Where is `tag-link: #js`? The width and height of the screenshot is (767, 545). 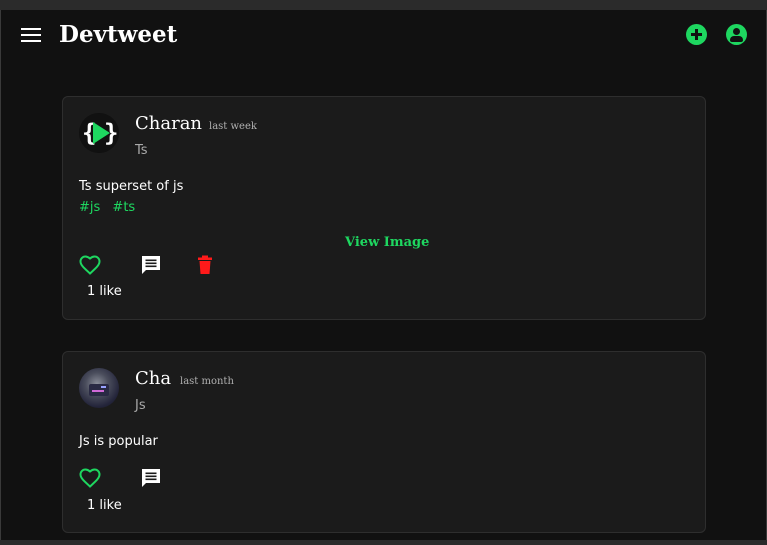 tag-link: #js is located at coordinates (89, 207).